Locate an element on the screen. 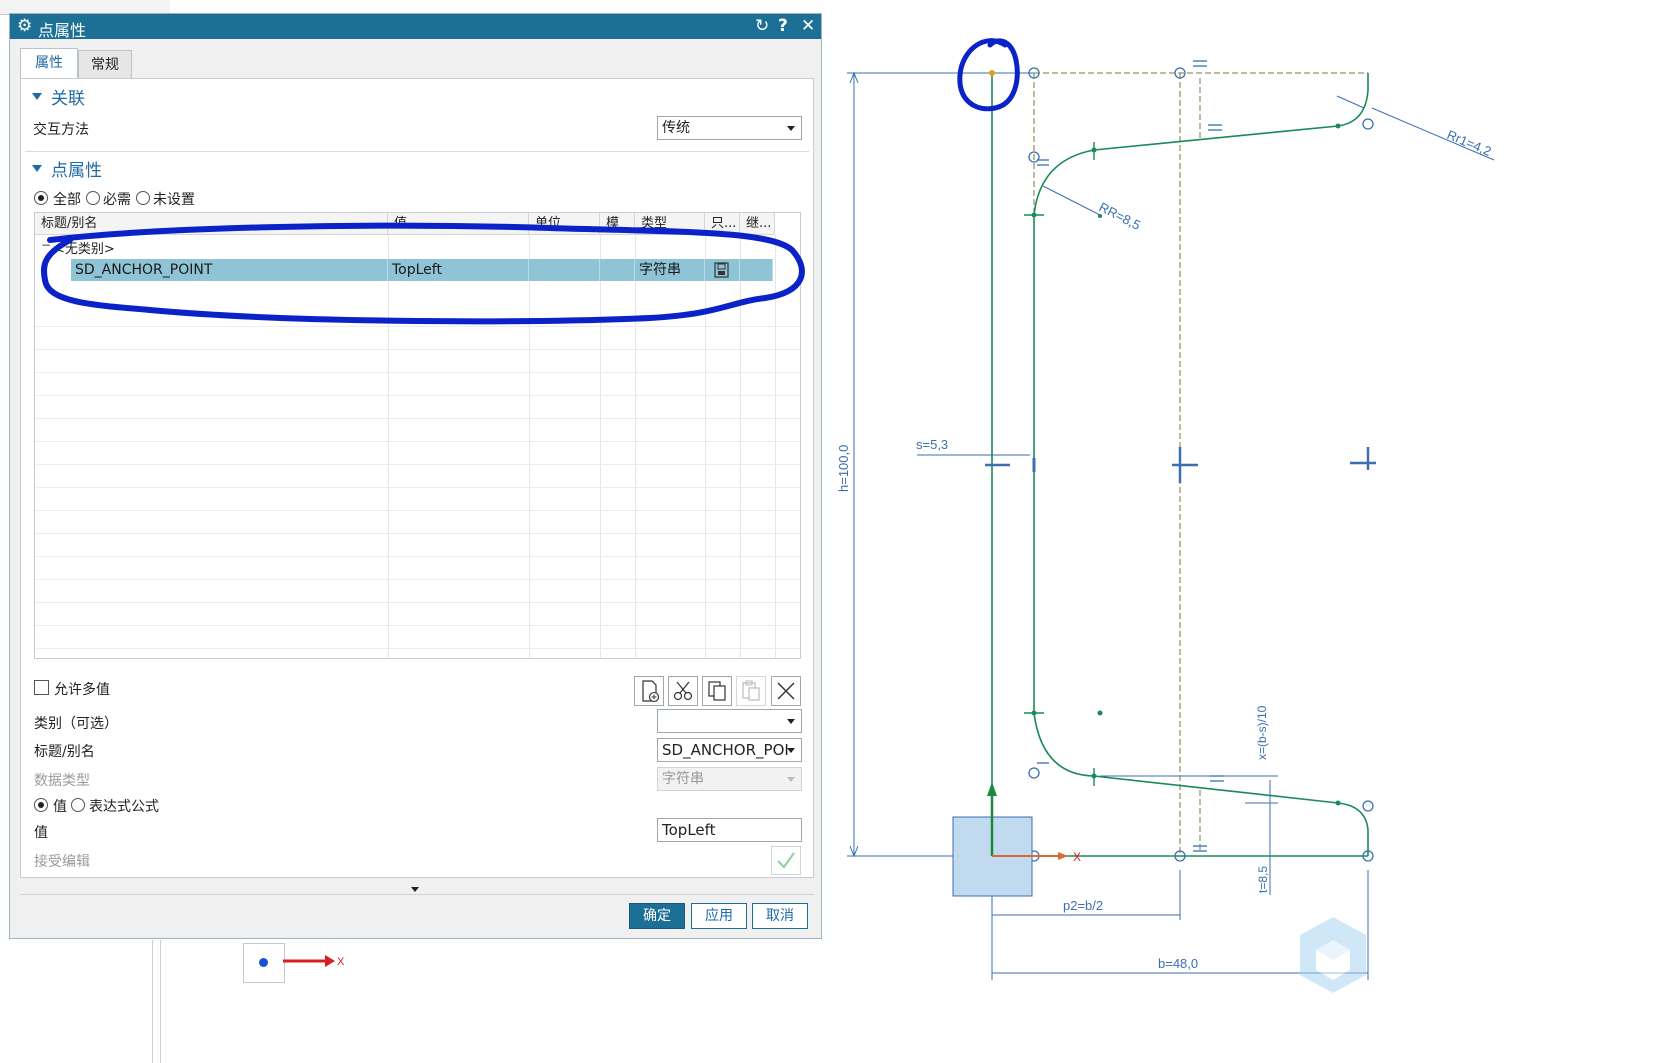 This screenshot has height=1063, width=1653. value-input: TopLeft is located at coordinates (729, 830).